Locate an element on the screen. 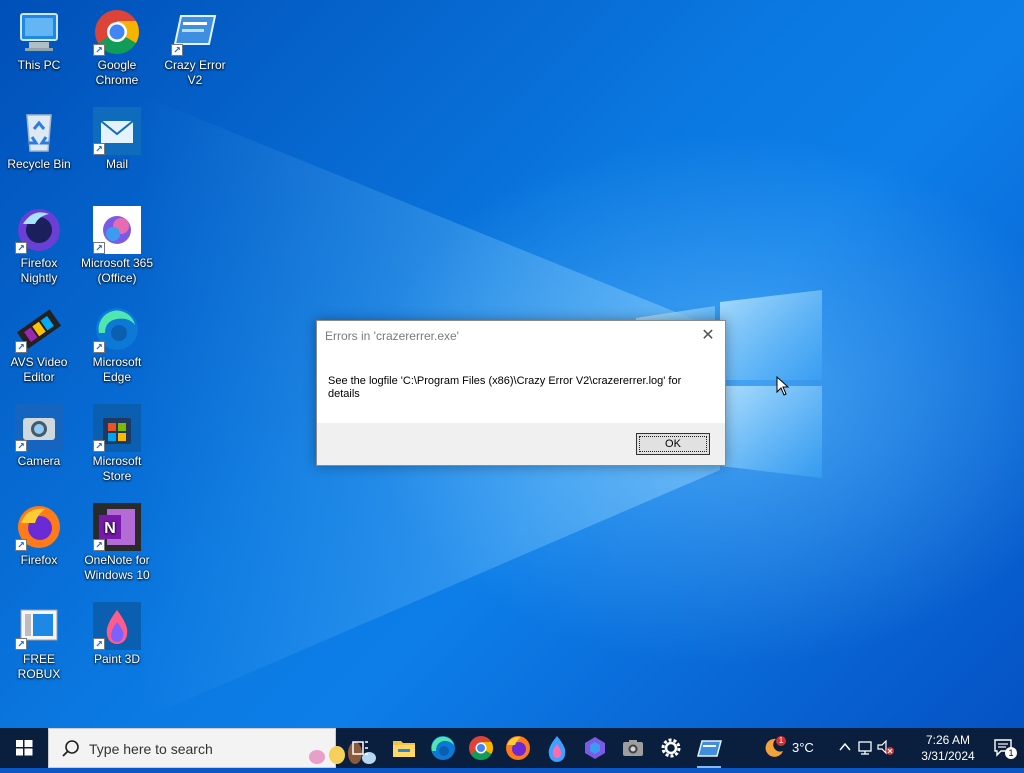 This screenshot has height=773, width=1024. taskbar-file-explorer is located at coordinates (404, 748).